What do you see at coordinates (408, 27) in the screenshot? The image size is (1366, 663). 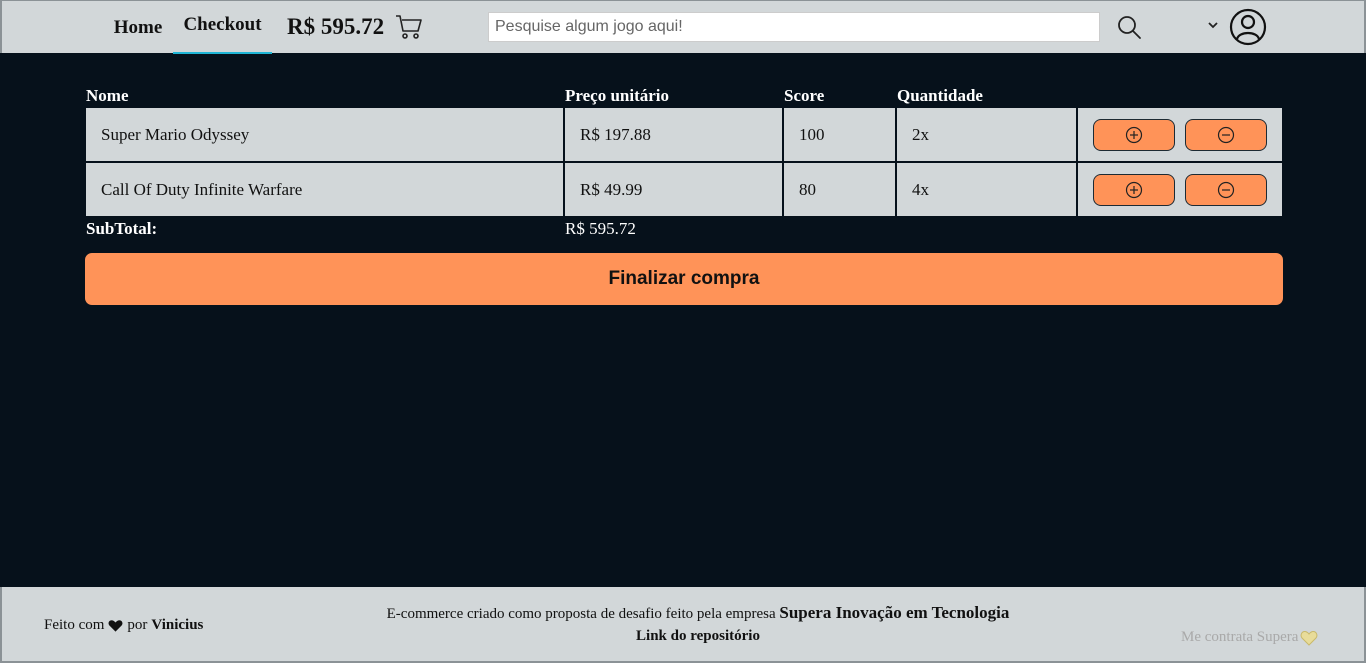 I see `cart-icon` at bounding box center [408, 27].